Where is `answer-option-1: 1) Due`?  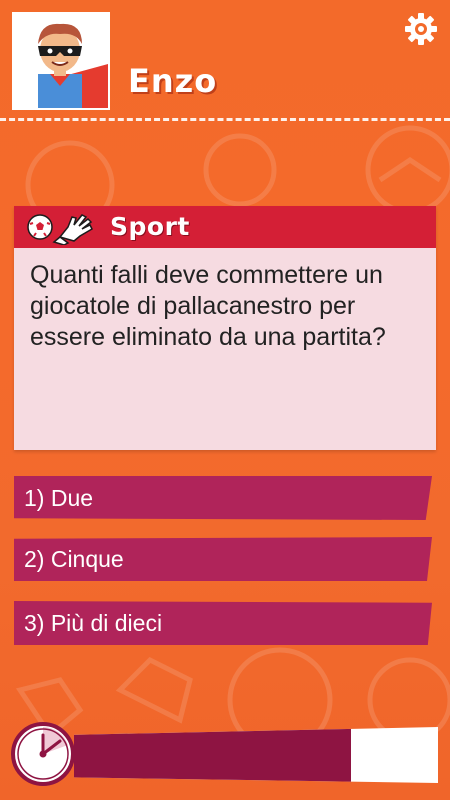 answer-option-1: 1) Due is located at coordinates (223, 498).